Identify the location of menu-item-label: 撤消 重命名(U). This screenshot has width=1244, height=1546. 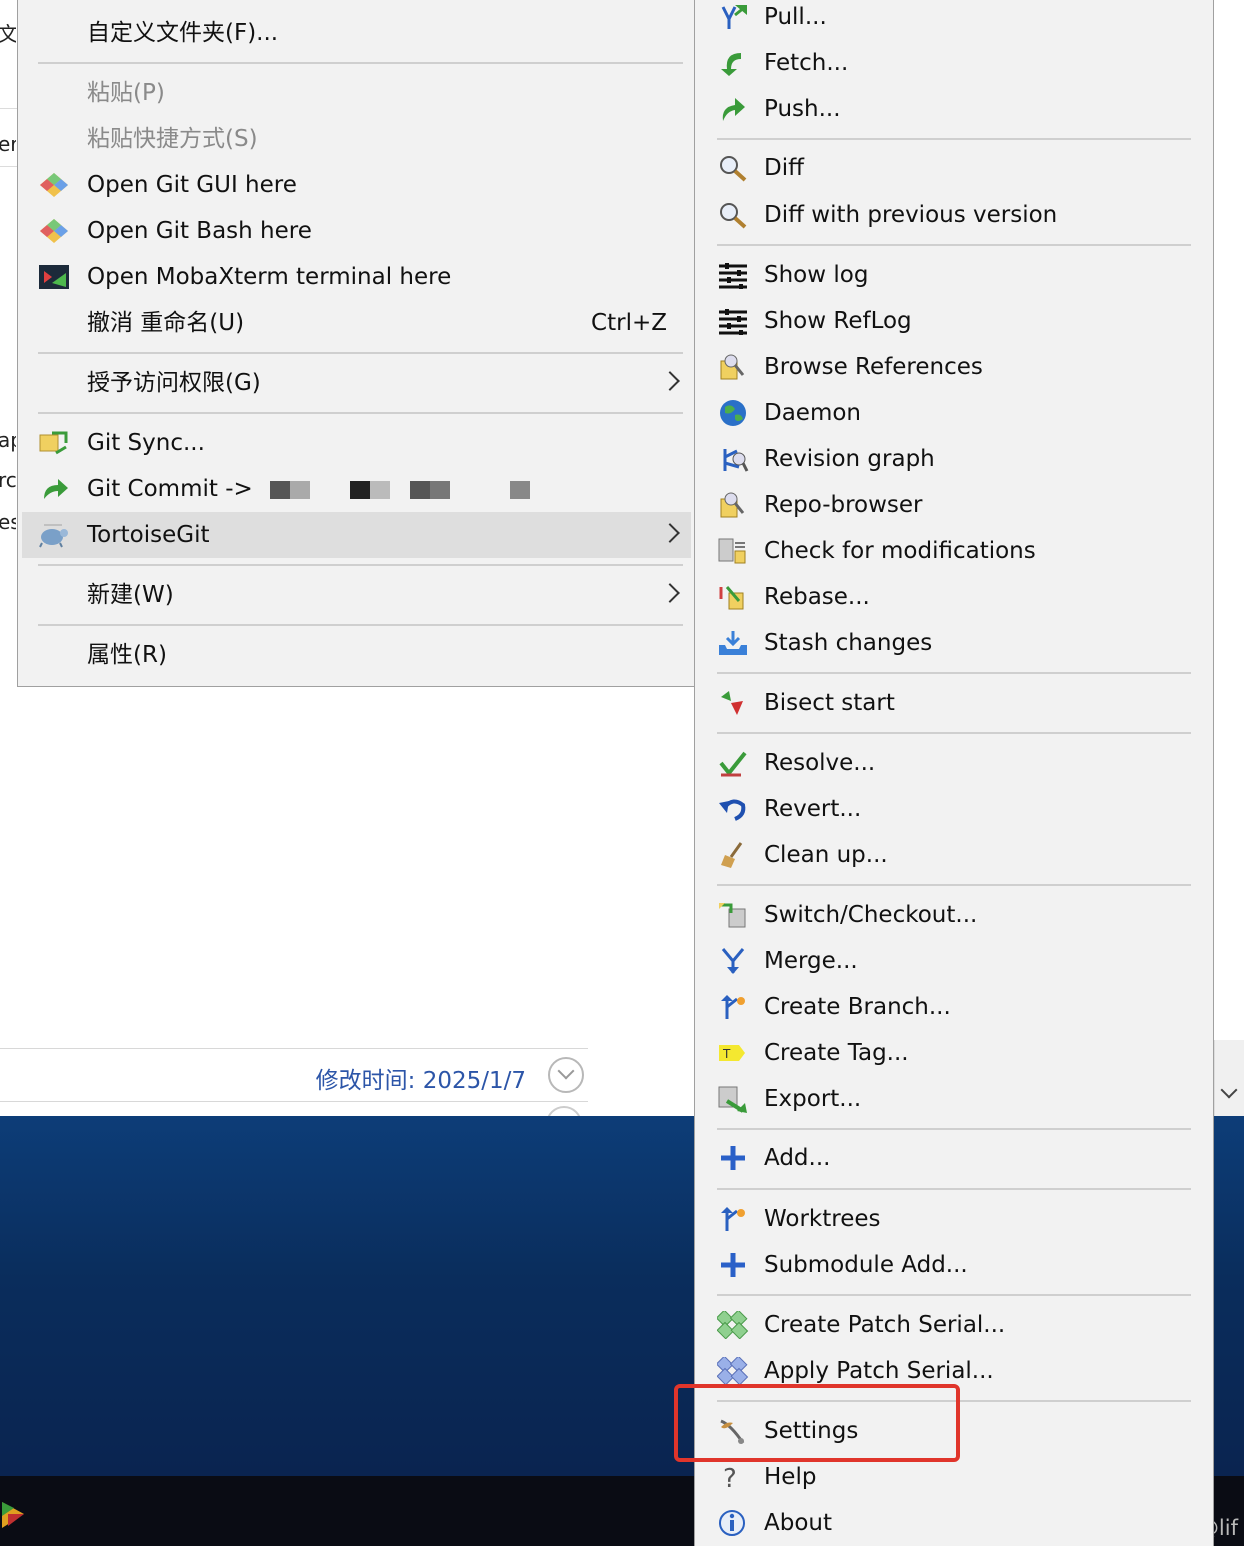
(166, 323).